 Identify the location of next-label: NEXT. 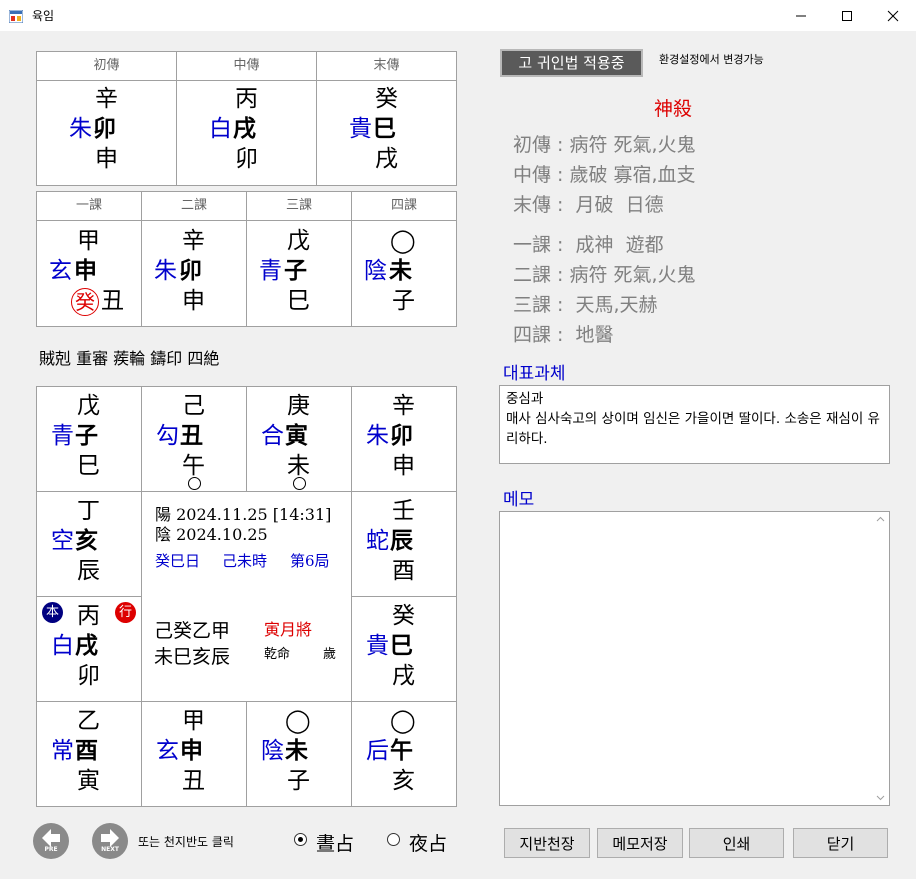
(110, 849).